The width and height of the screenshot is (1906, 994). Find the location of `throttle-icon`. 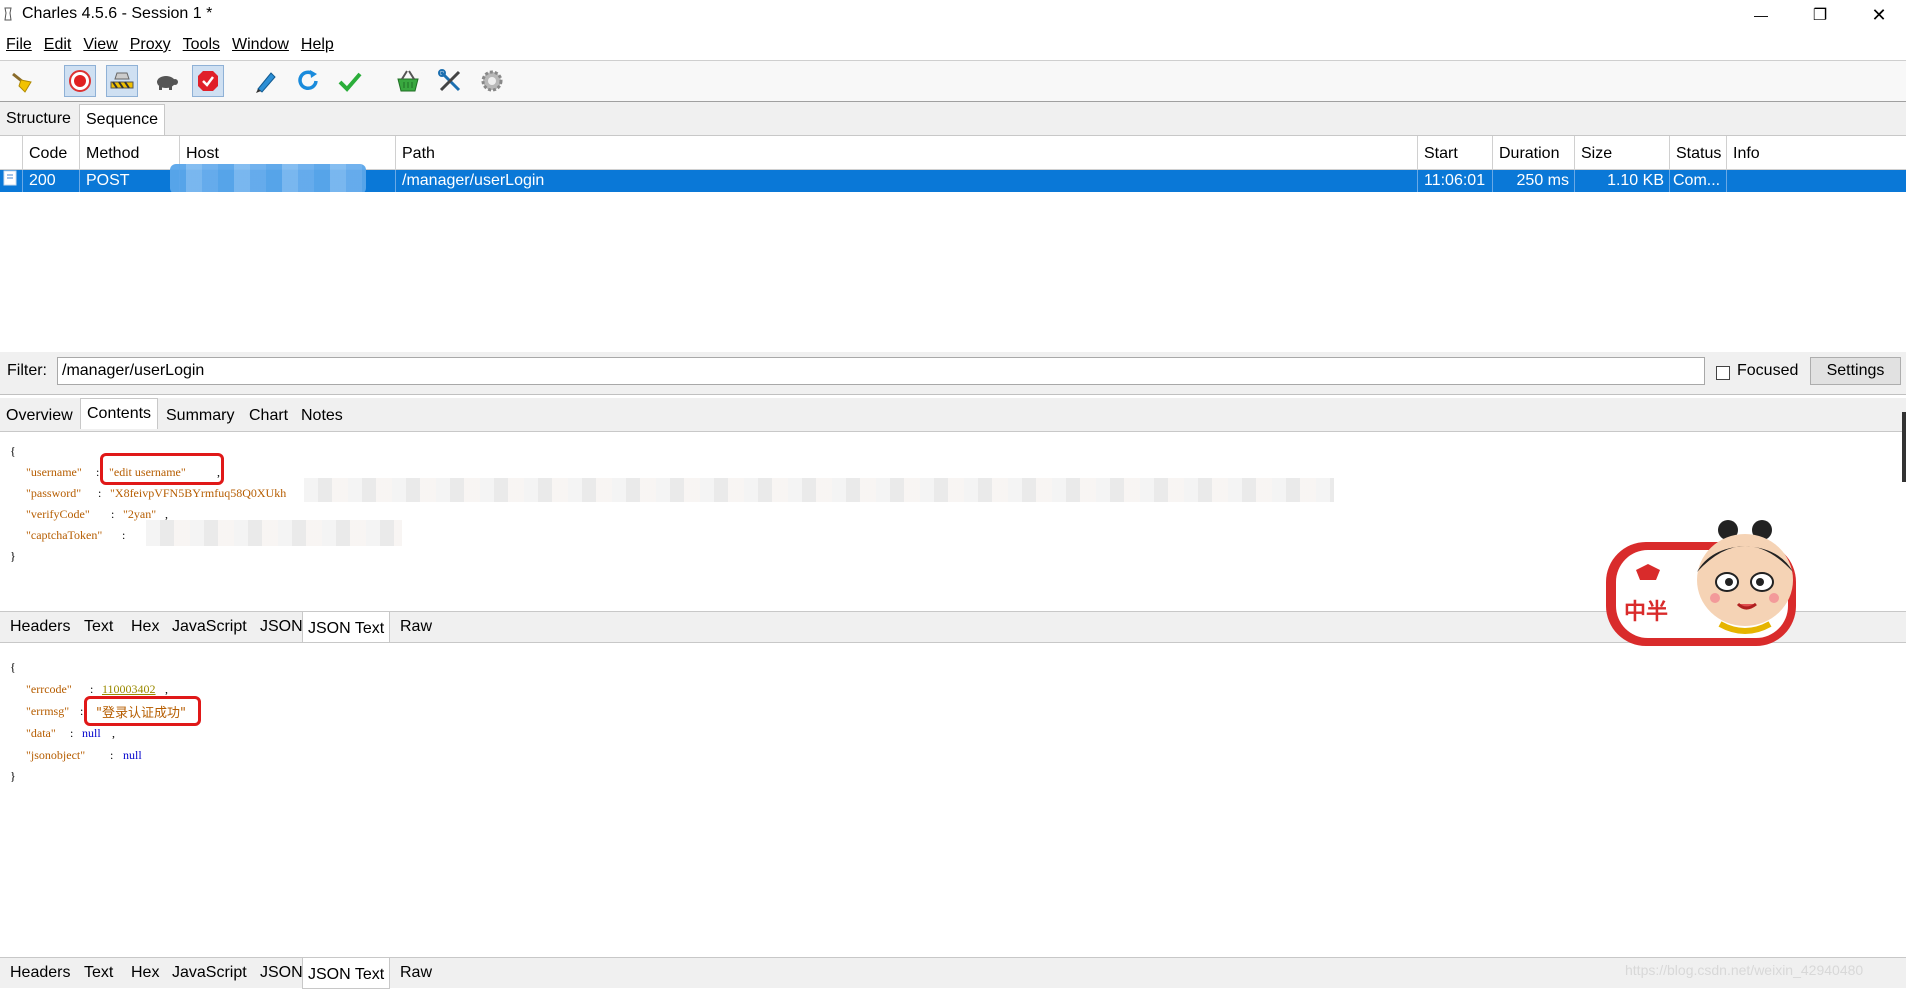

throttle-icon is located at coordinates (122, 80).